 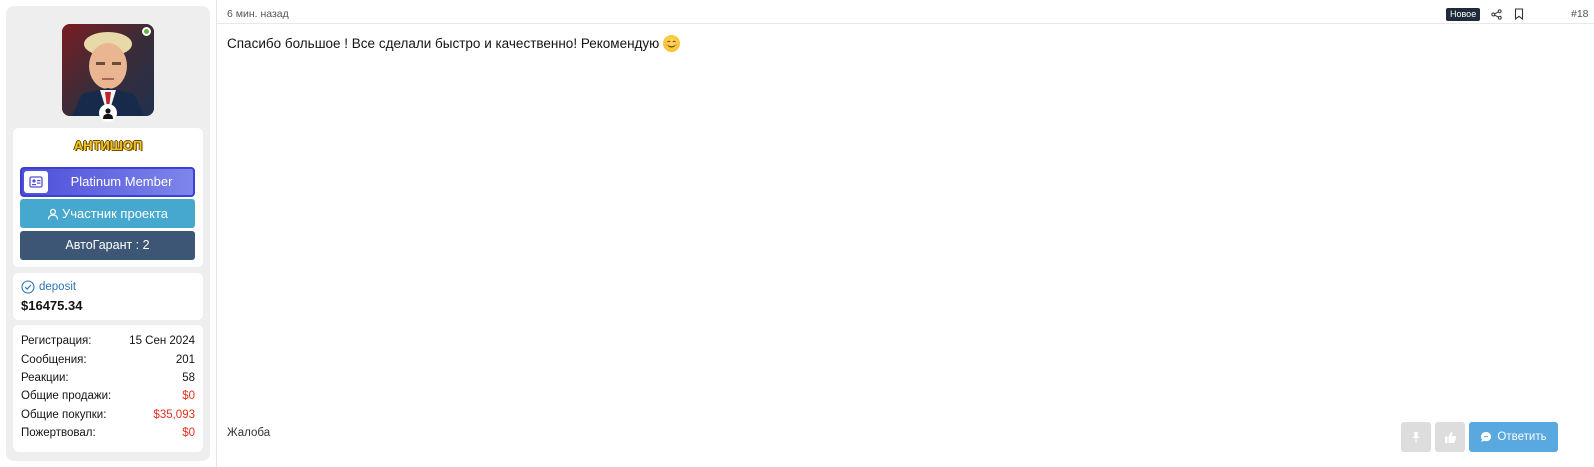 What do you see at coordinates (188, 377) in the screenshot?
I see `stat-value: 58` at bounding box center [188, 377].